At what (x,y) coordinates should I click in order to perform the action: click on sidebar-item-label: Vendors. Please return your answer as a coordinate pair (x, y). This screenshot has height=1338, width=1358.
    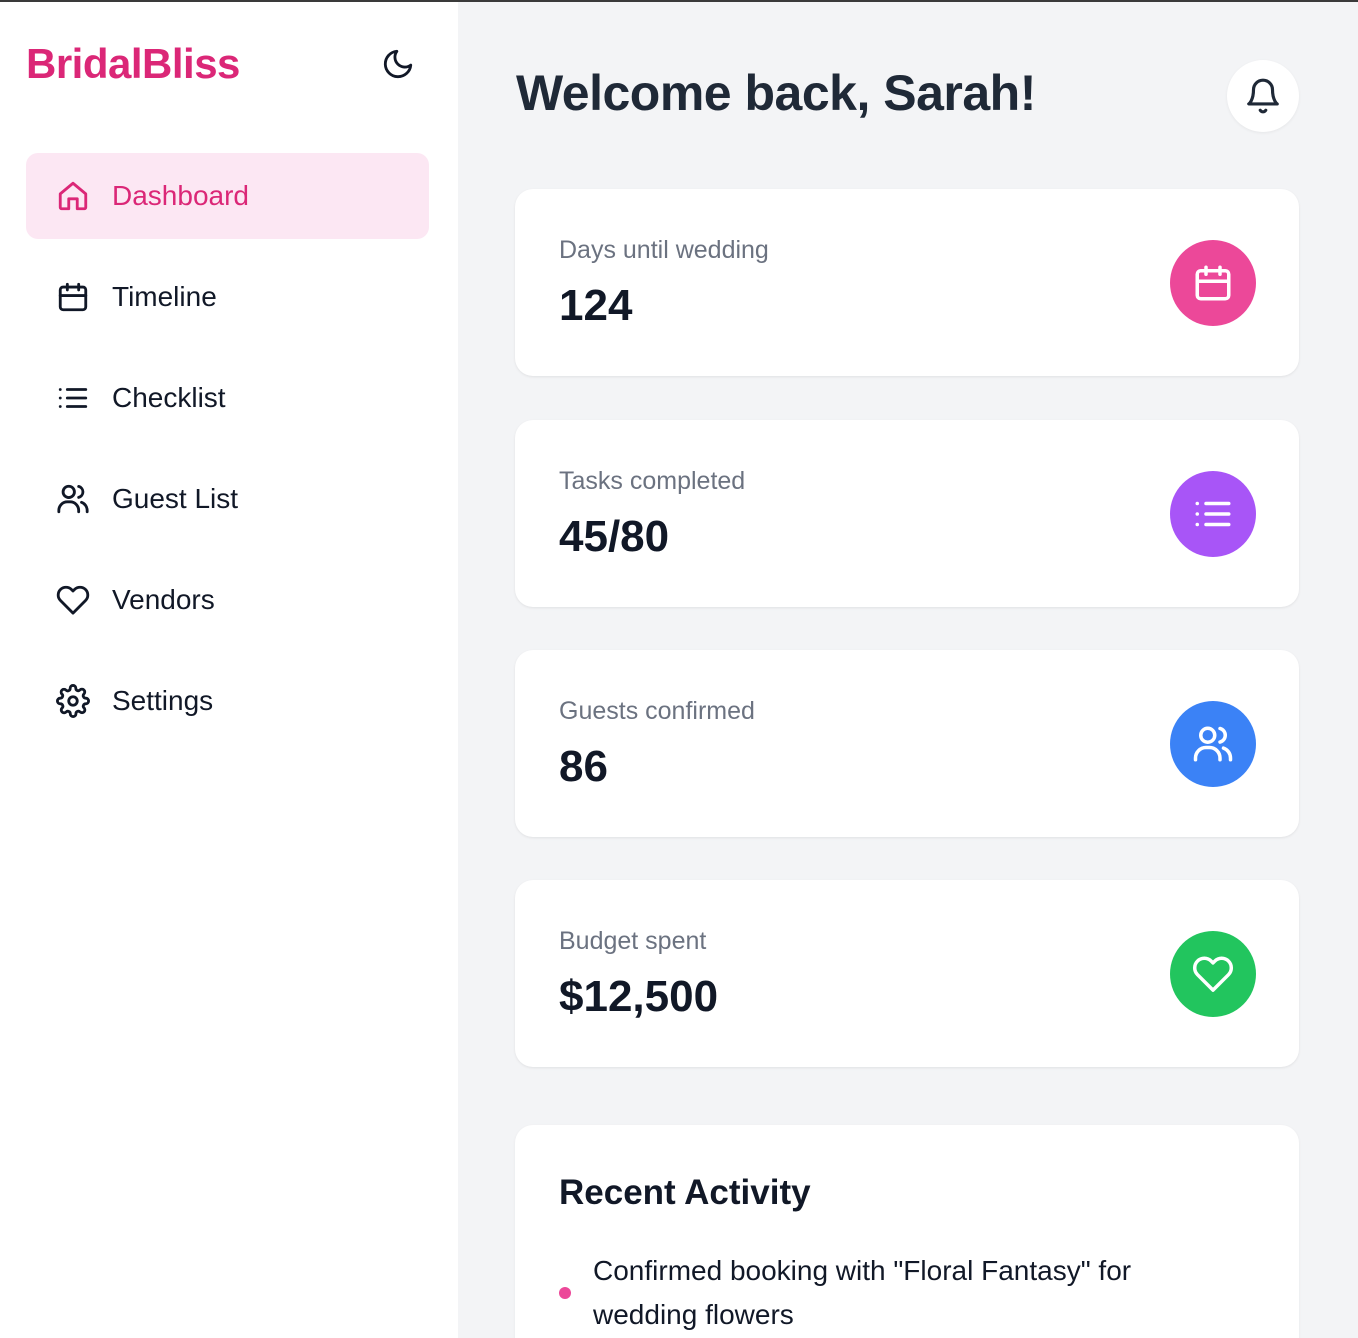
    Looking at the image, I should click on (163, 599).